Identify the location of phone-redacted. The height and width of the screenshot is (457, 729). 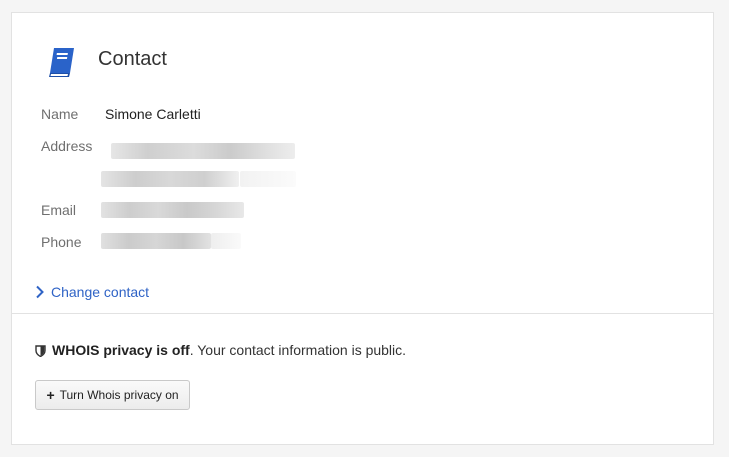
(156, 241).